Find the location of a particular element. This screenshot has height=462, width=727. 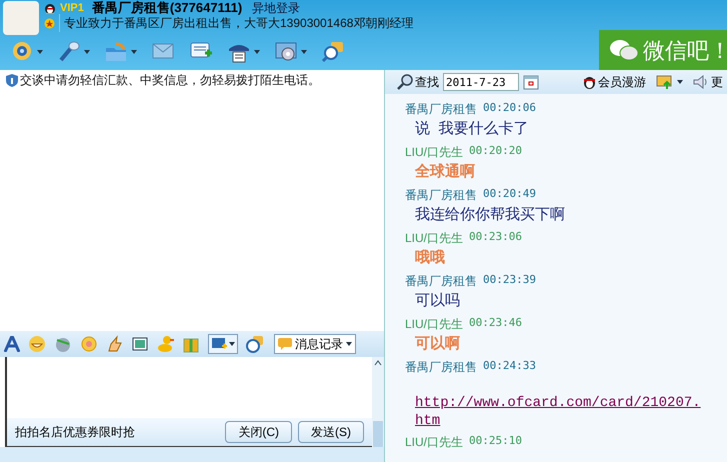

ad-text: 微信吧！ is located at coordinates (685, 50).